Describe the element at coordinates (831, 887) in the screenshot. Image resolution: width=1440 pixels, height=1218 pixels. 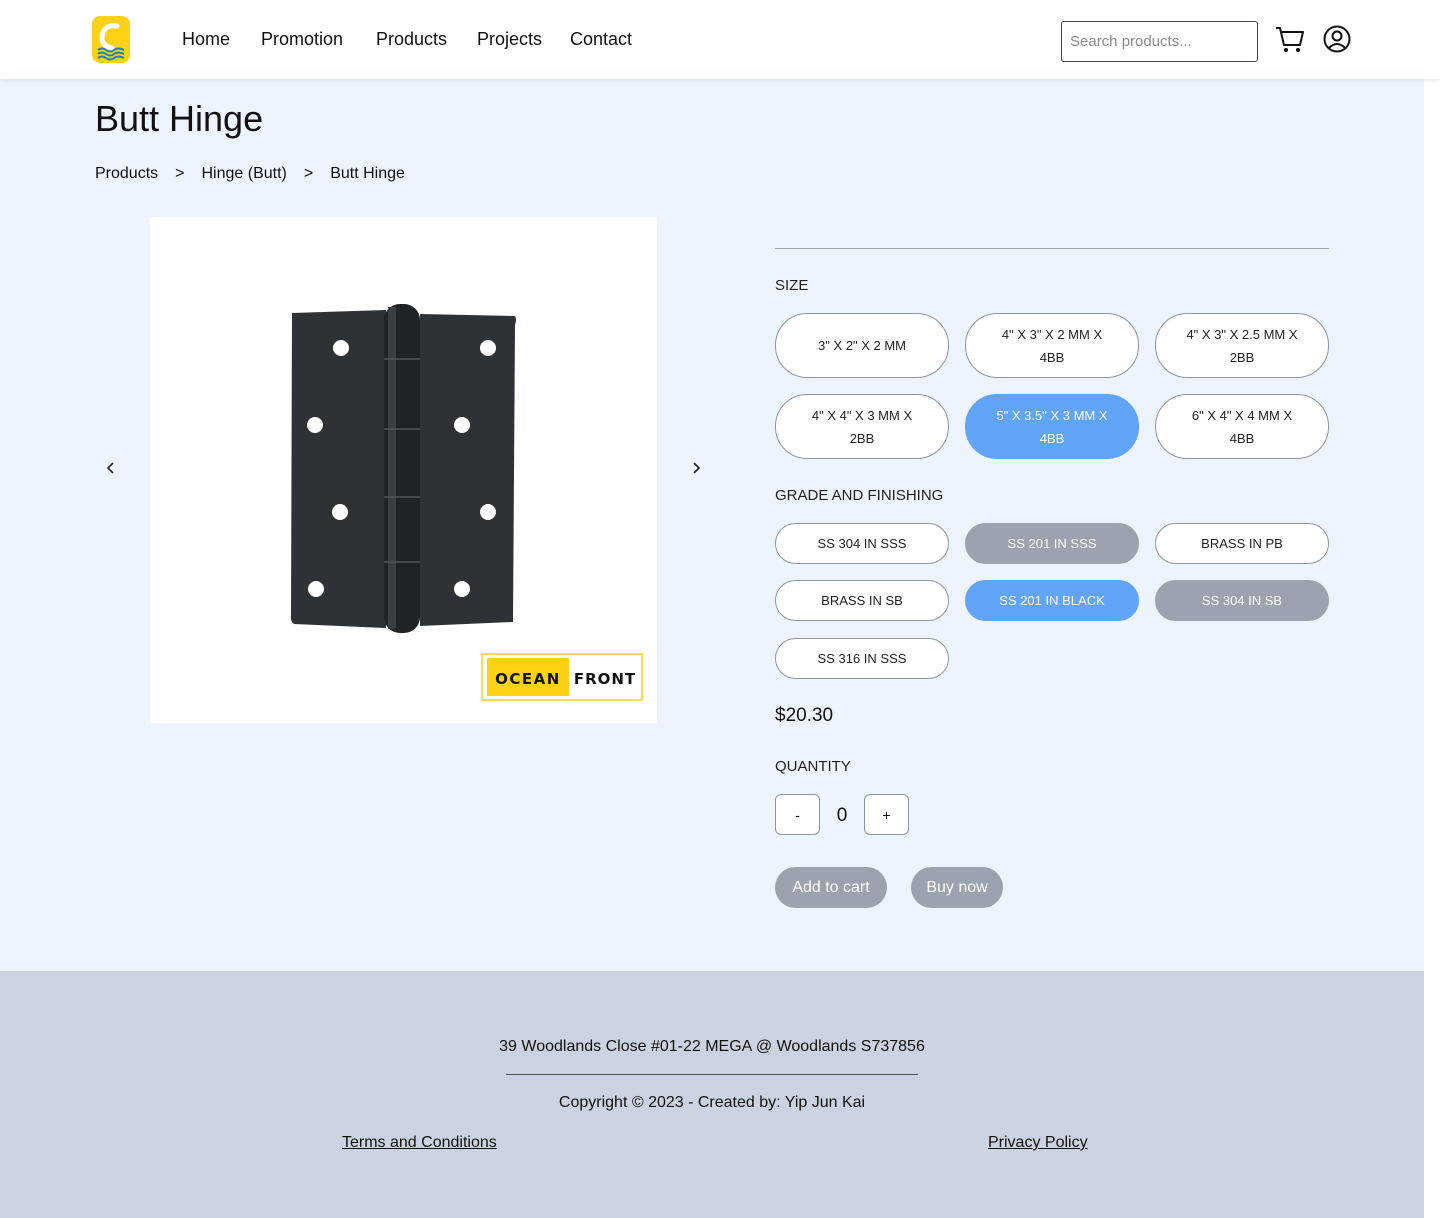
I see `add-to-cart-button: Add to cart` at that location.